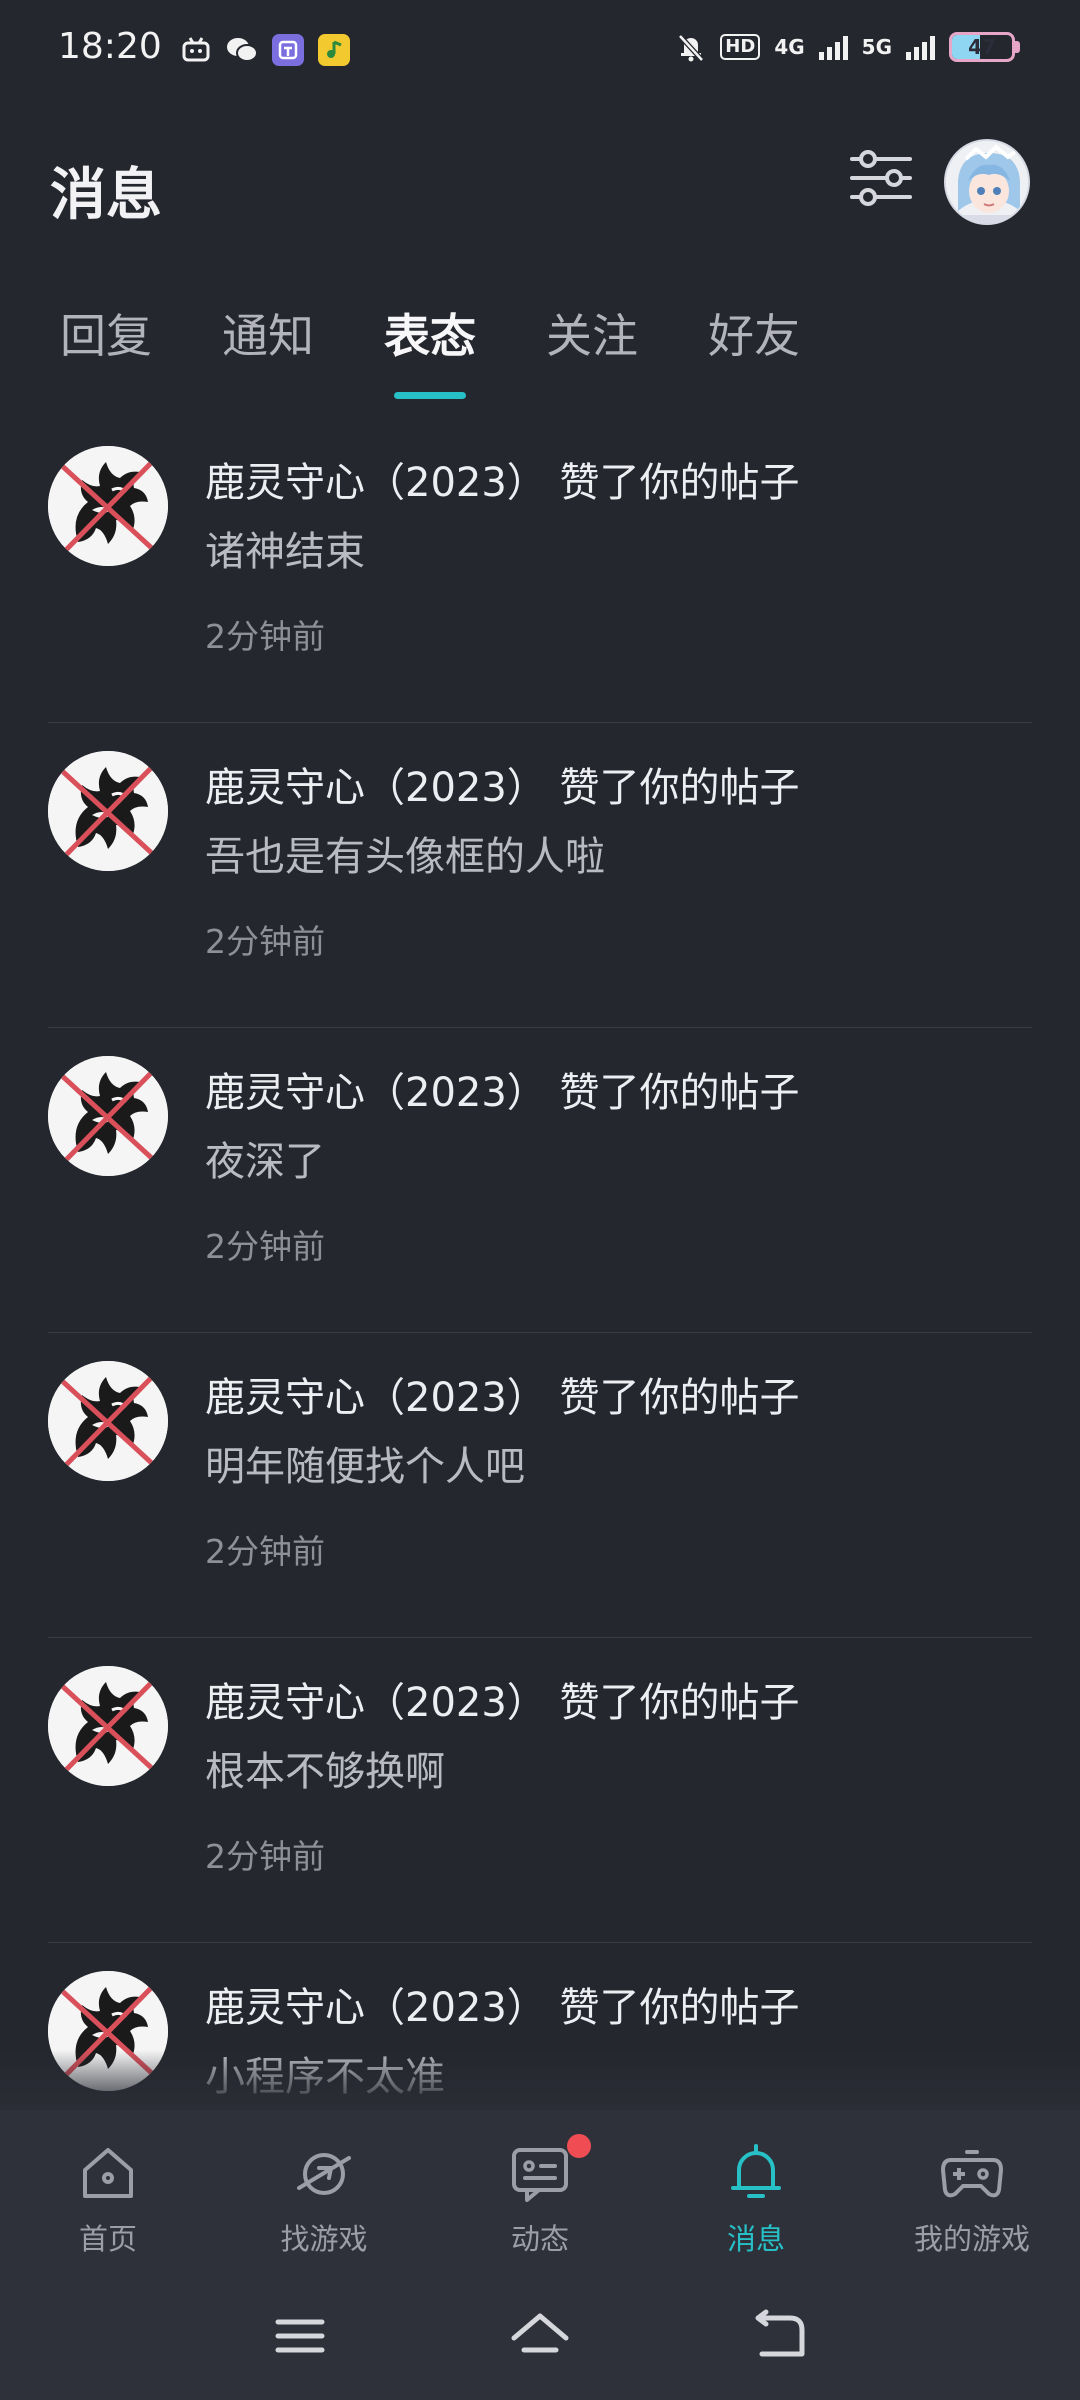  I want to click on tab-label: 回复, so click(106, 336).